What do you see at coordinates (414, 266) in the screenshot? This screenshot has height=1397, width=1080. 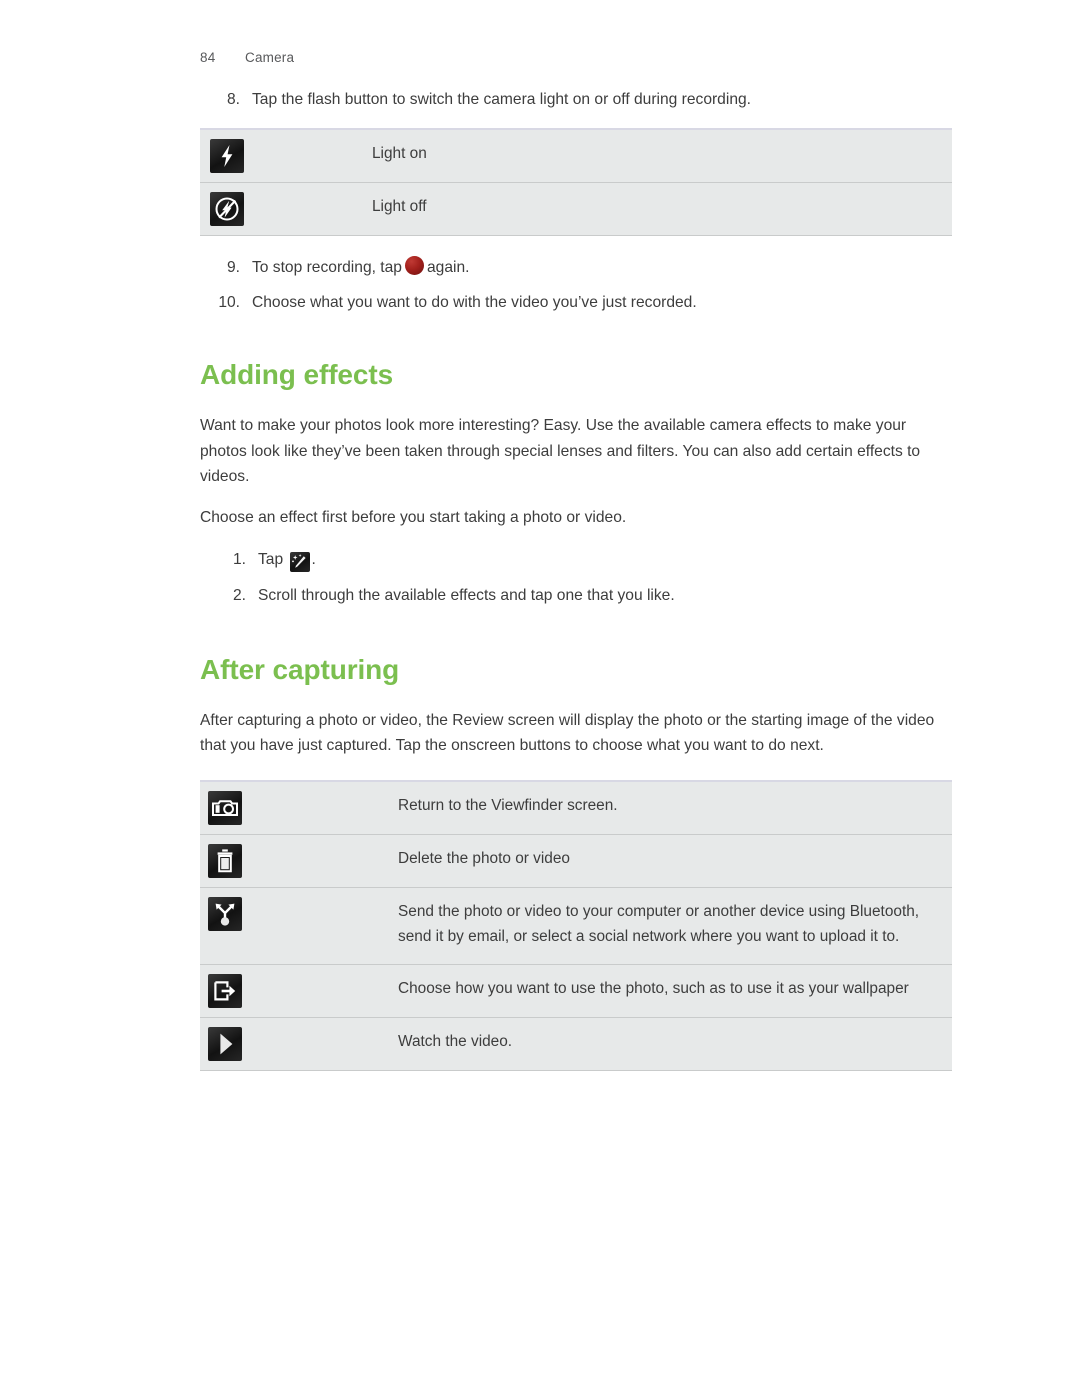 I see `record-stop-dot` at bounding box center [414, 266].